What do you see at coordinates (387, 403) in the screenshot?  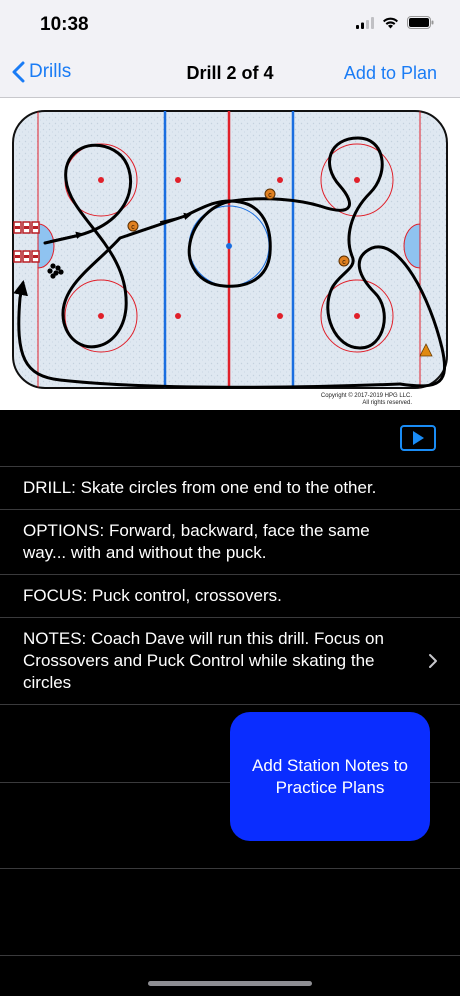 I see `copyright-line-2: All rights reserved.` at bounding box center [387, 403].